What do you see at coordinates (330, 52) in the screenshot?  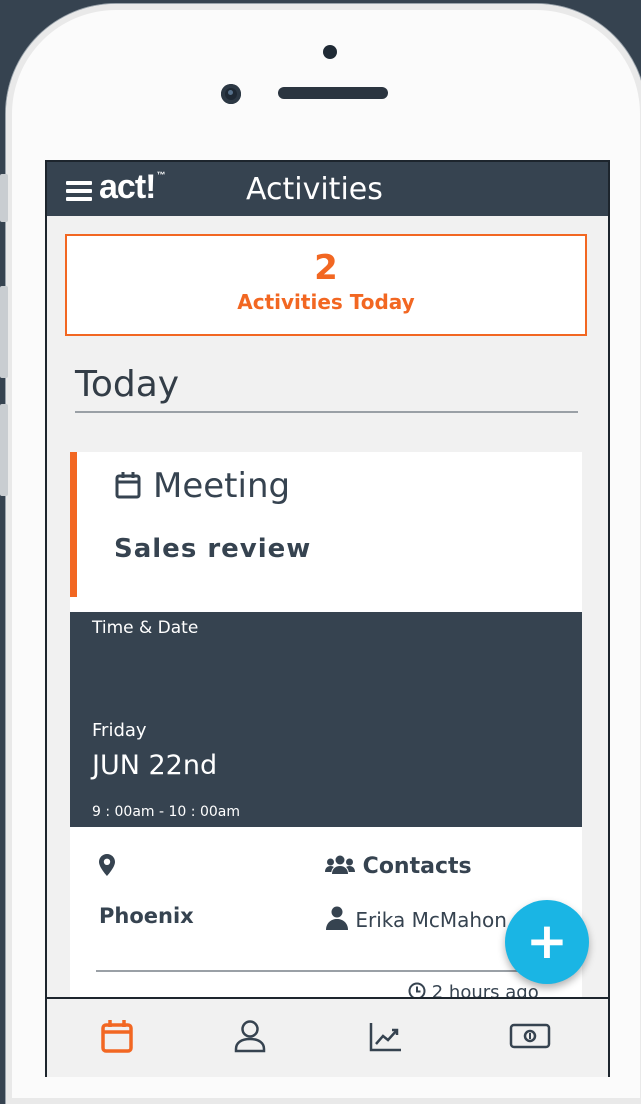 I see `proximity-sensor` at bounding box center [330, 52].